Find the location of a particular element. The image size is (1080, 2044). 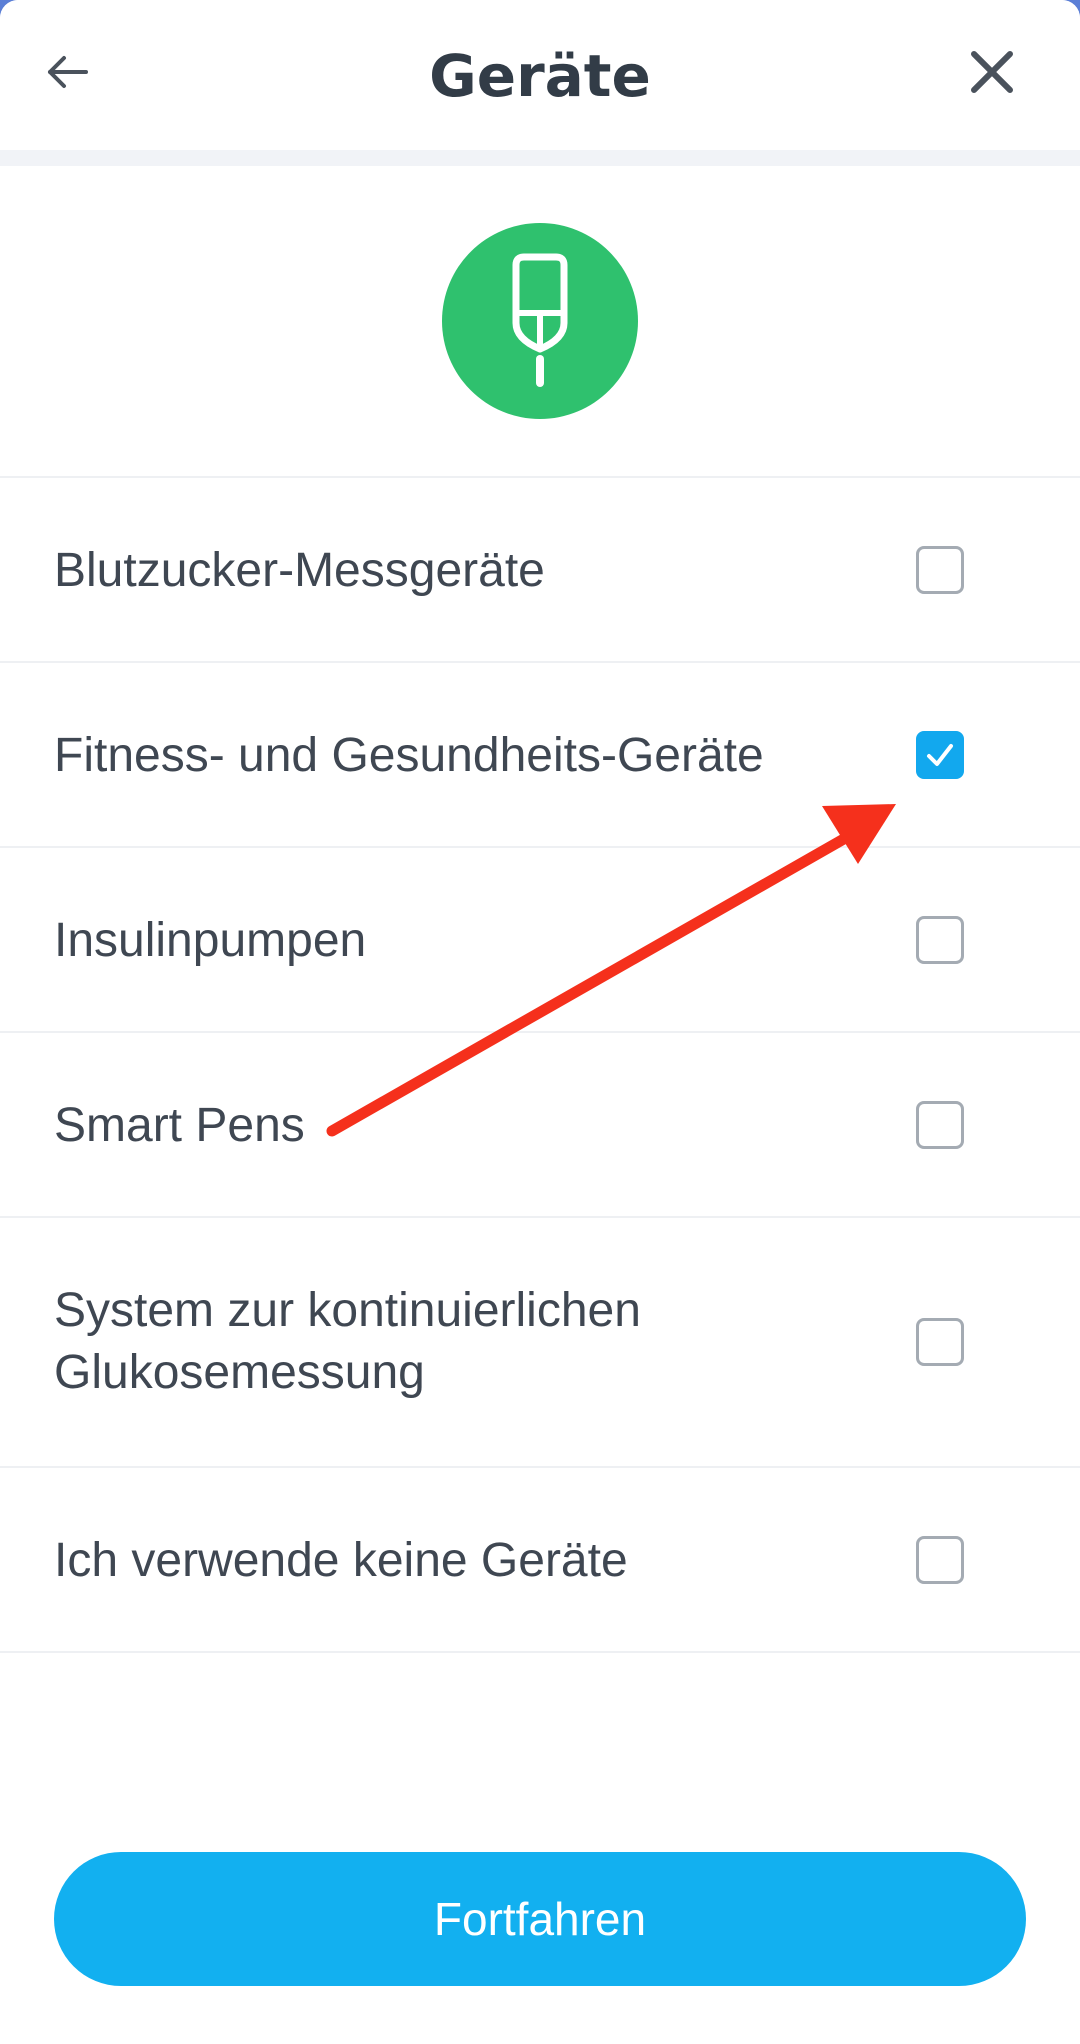

close-icon is located at coordinates (992, 72).